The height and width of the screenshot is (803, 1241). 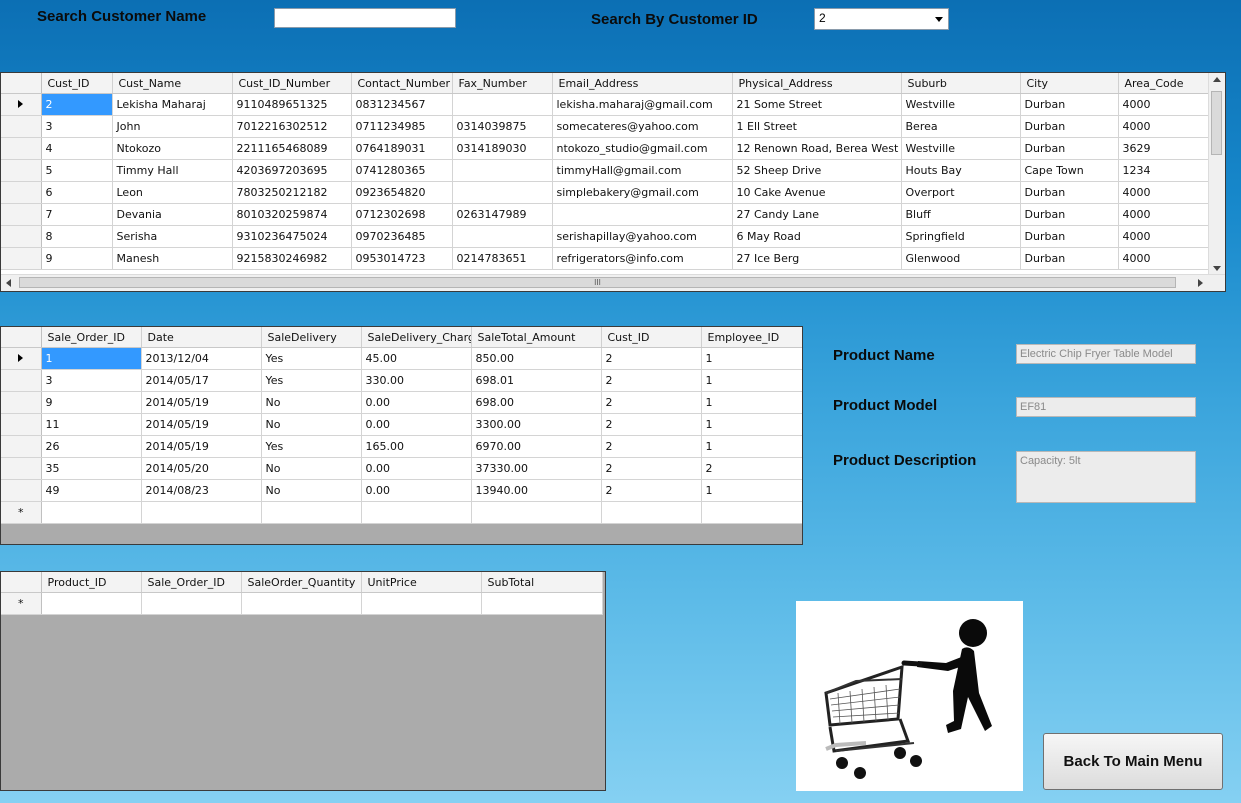 What do you see at coordinates (402, 170) in the screenshot?
I see `table-cell: 0741280365` at bounding box center [402, 170].